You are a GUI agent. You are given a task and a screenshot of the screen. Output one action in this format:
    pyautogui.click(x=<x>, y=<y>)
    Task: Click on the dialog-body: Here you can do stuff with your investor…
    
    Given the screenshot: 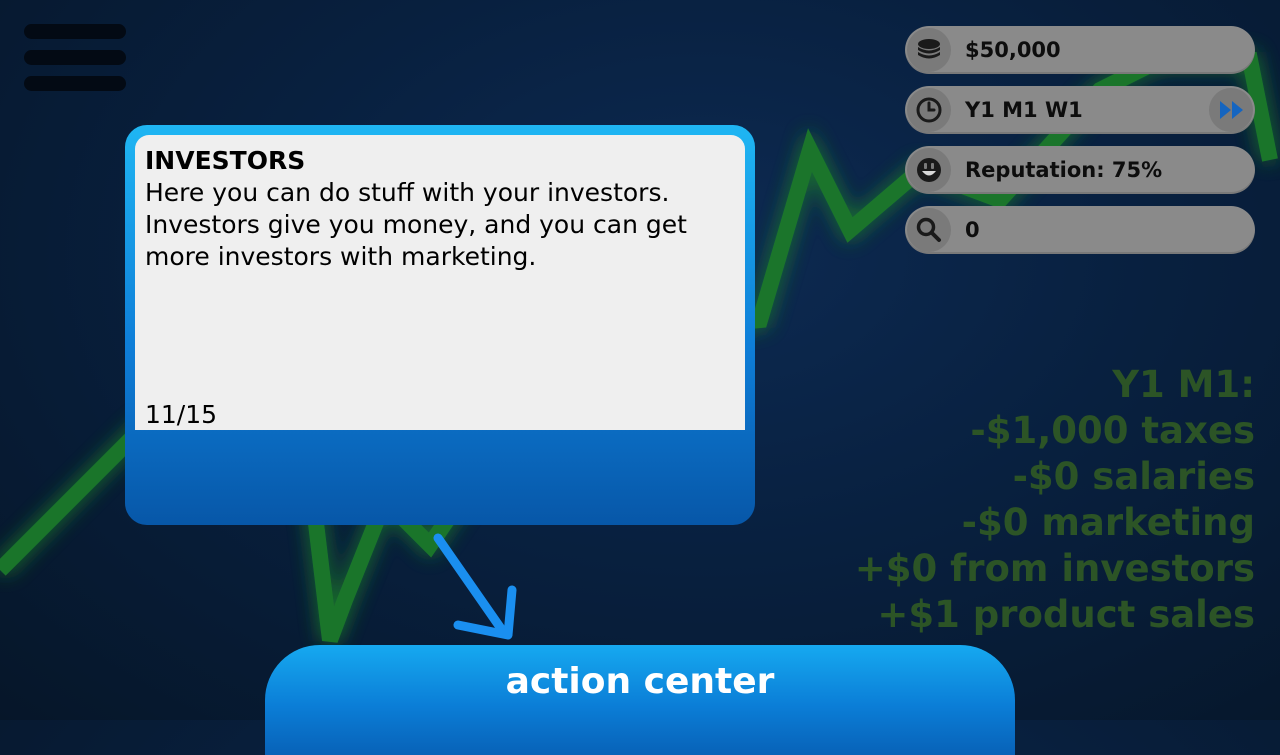 What is the action you would take?
    pyautogui.click(x=416, y=224)
    